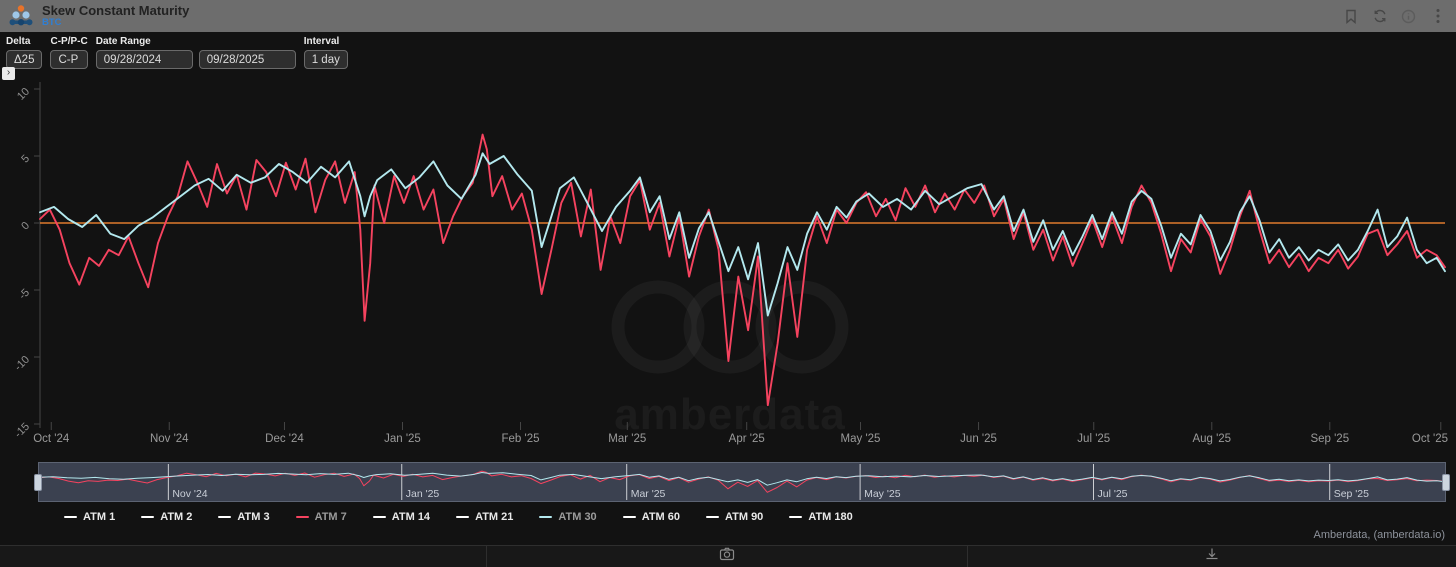 This screenshot has height=567, width=1456. Describe the element at coordinates (38, 482) in the screenshot. I see `navigator-left-handle` at that location.